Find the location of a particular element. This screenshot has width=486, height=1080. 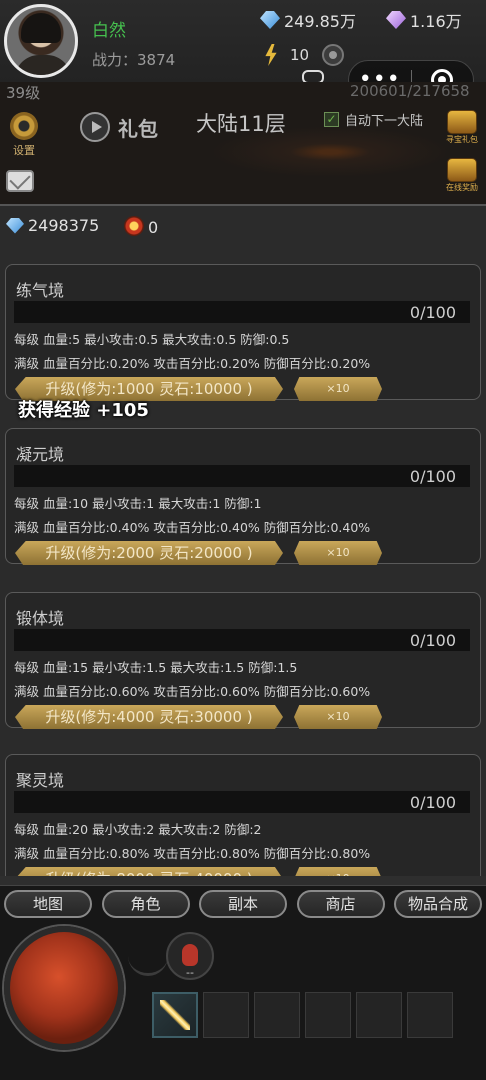

avatar-body is located at coordinates (43, 65).